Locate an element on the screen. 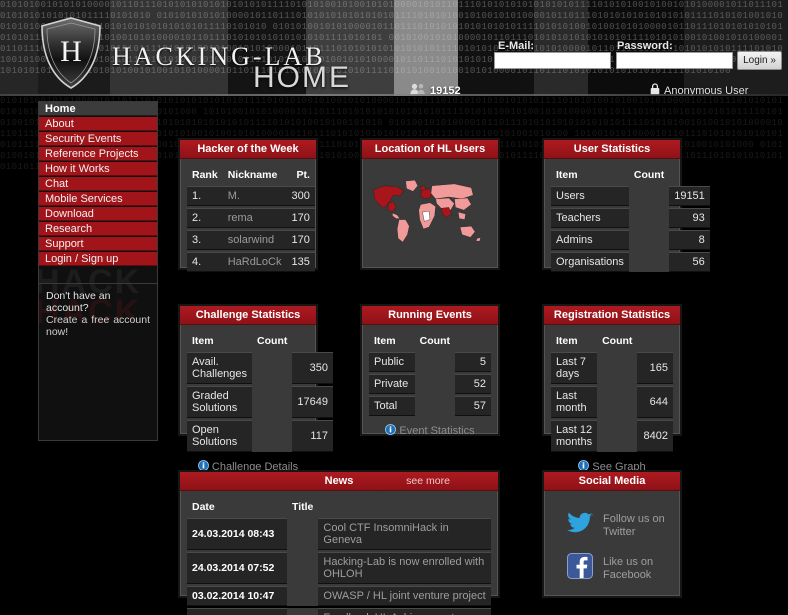 The height and width of the screenshot is (615, 788). sidebar-item-chat: Chat is located at coordinates (98, 184).